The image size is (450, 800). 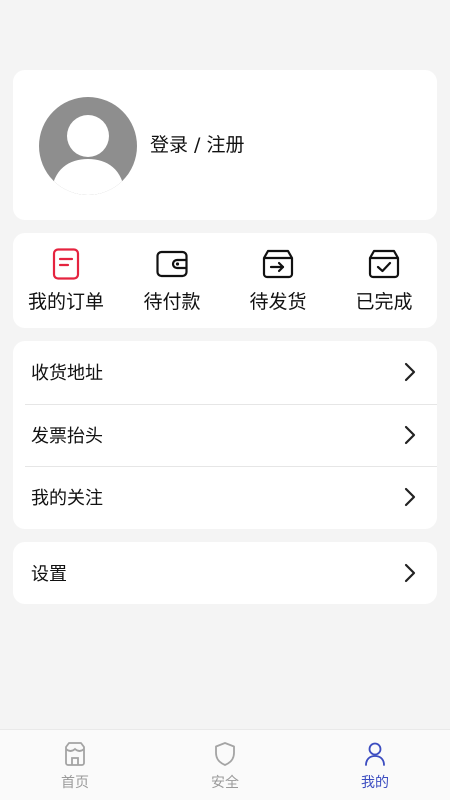 I want to click on completed-label: 已完成, so click(x=384, y=302).